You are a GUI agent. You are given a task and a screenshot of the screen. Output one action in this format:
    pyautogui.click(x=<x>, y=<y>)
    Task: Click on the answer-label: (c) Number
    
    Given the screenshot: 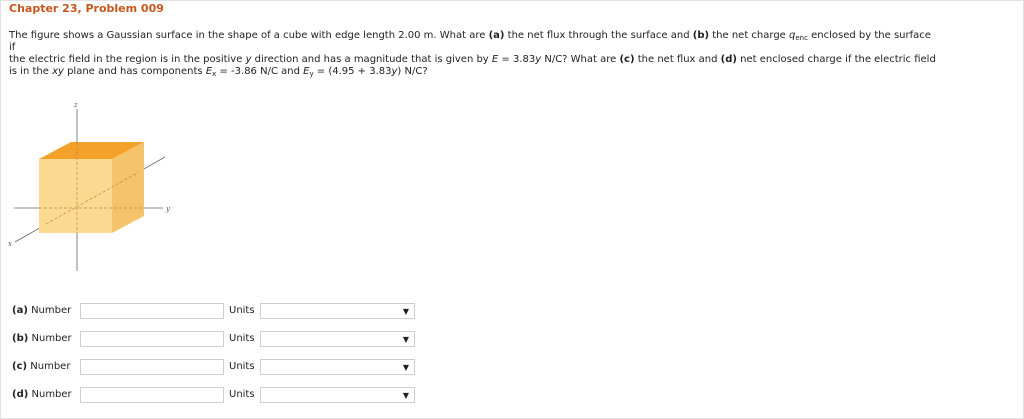 What is the action you would take?
    pyautogui.click(x=41, y=366)
    